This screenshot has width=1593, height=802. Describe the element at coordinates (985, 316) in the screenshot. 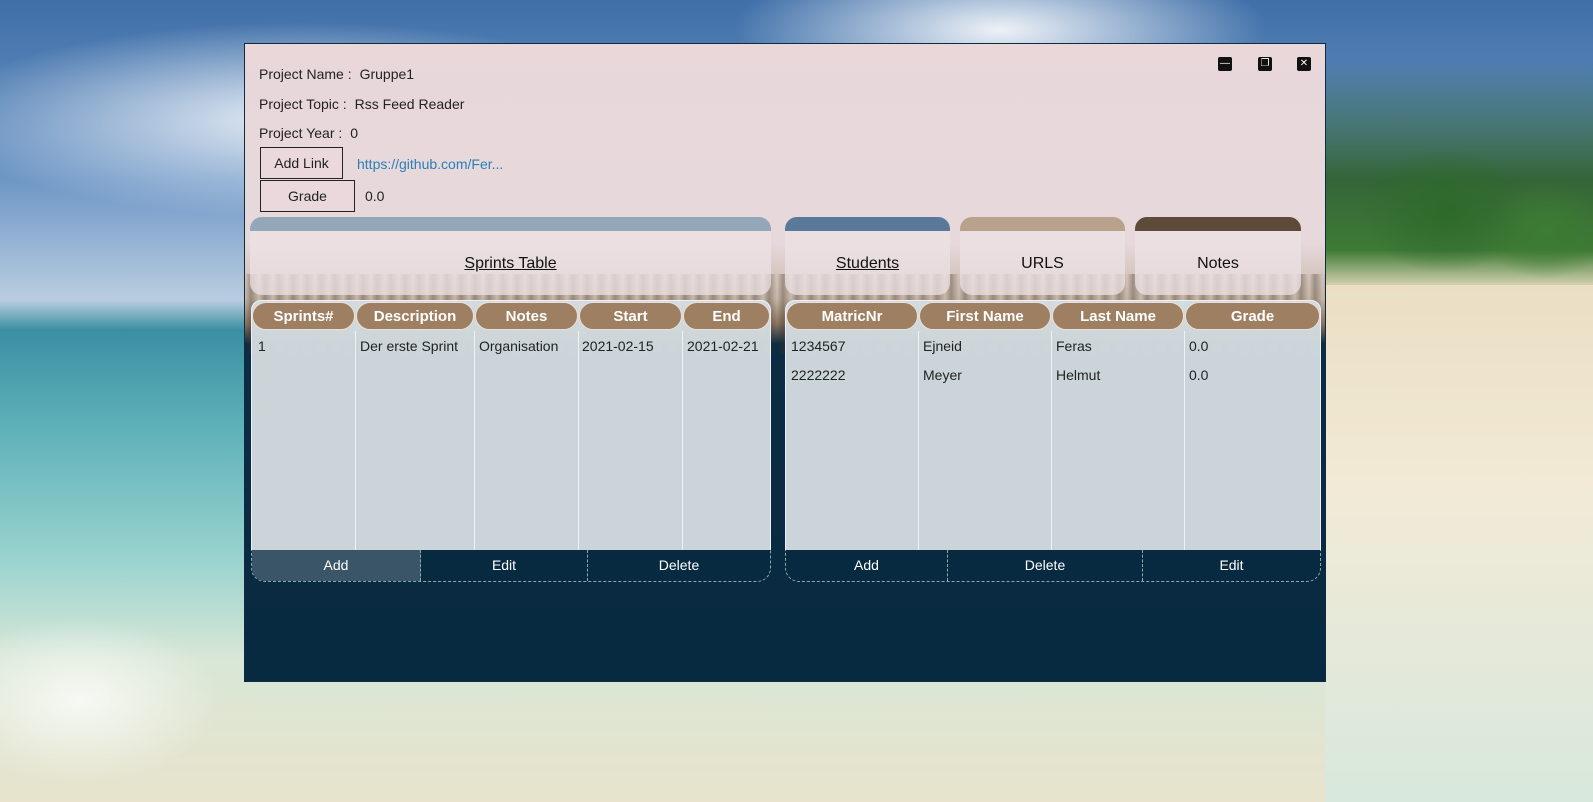

I see `column-header-first-name: First Name` at that location.